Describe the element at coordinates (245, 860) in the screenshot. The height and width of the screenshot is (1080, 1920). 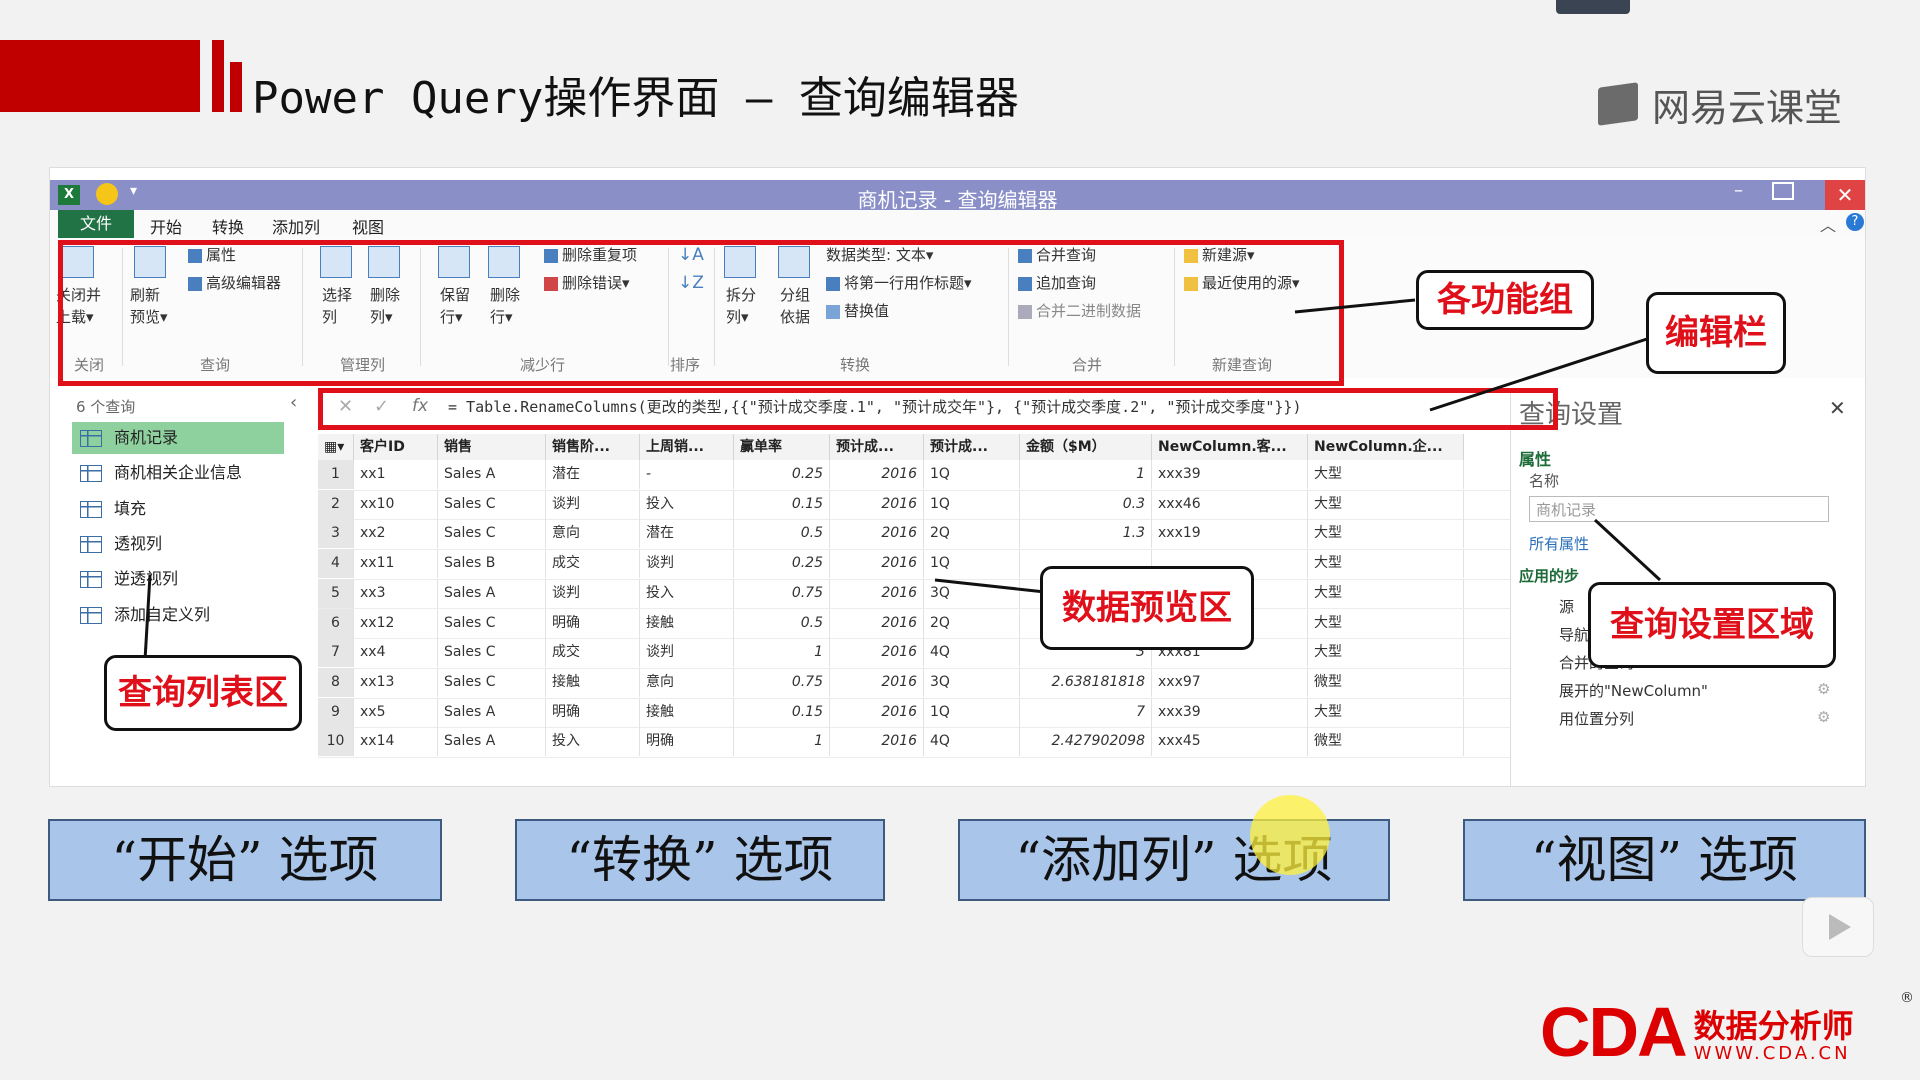
I see `home-tab-button: “开始” 选项` at that location.